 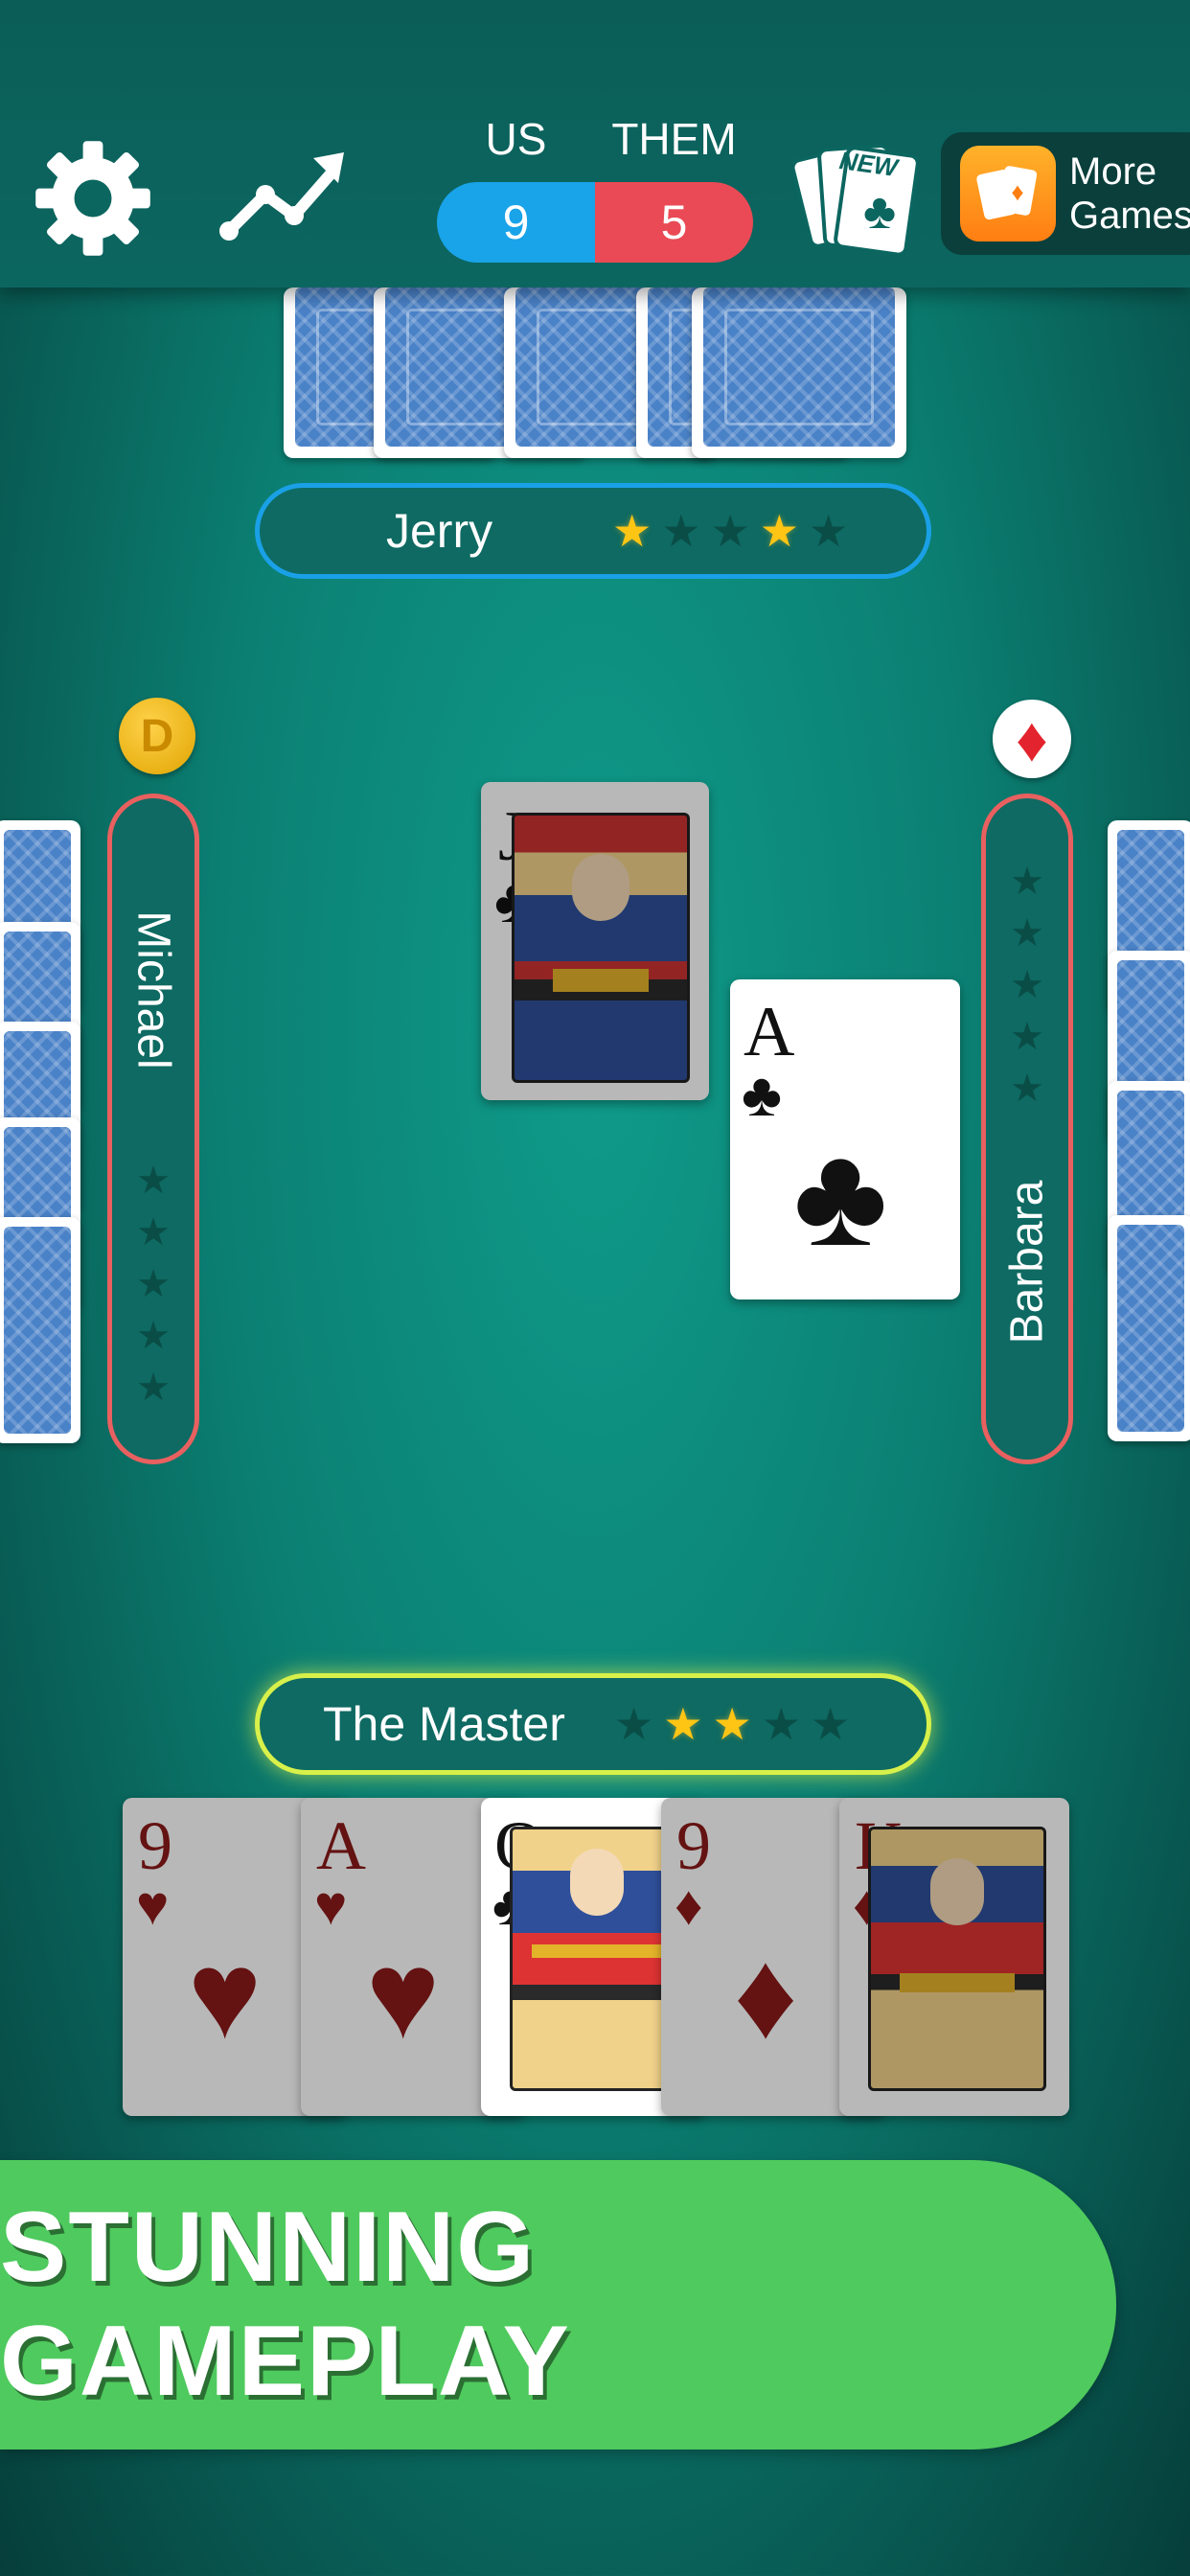 I want to click on club-icon-large: ♣, so click(x=841, y=1195).